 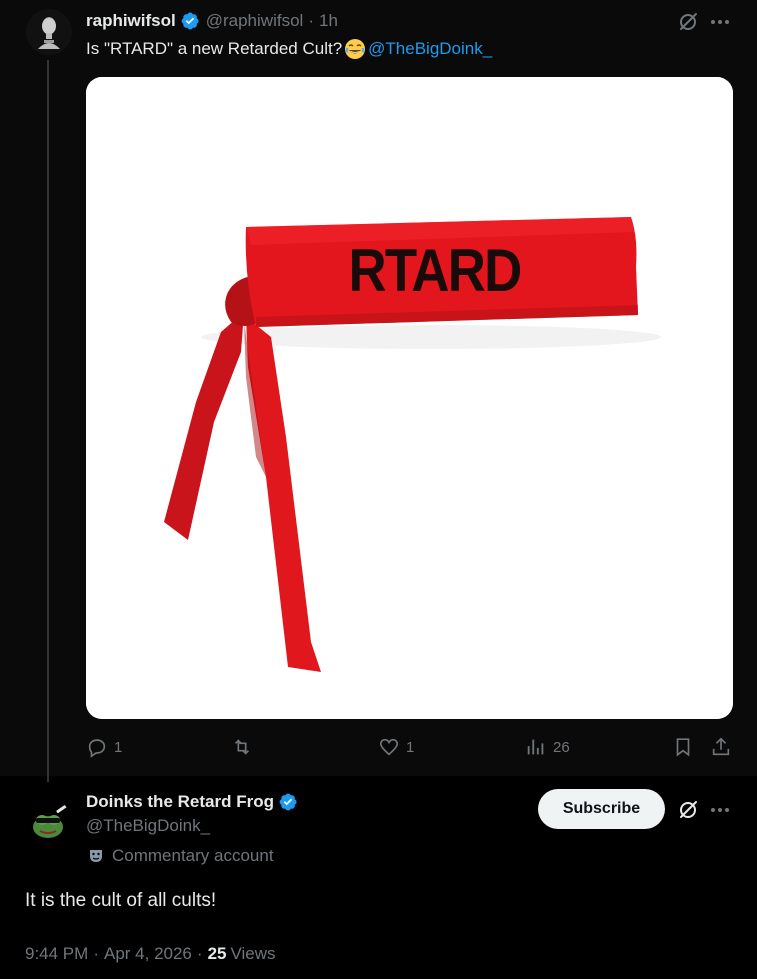 I want to click on account-label: Commentary account, so click(x=180, y=856).